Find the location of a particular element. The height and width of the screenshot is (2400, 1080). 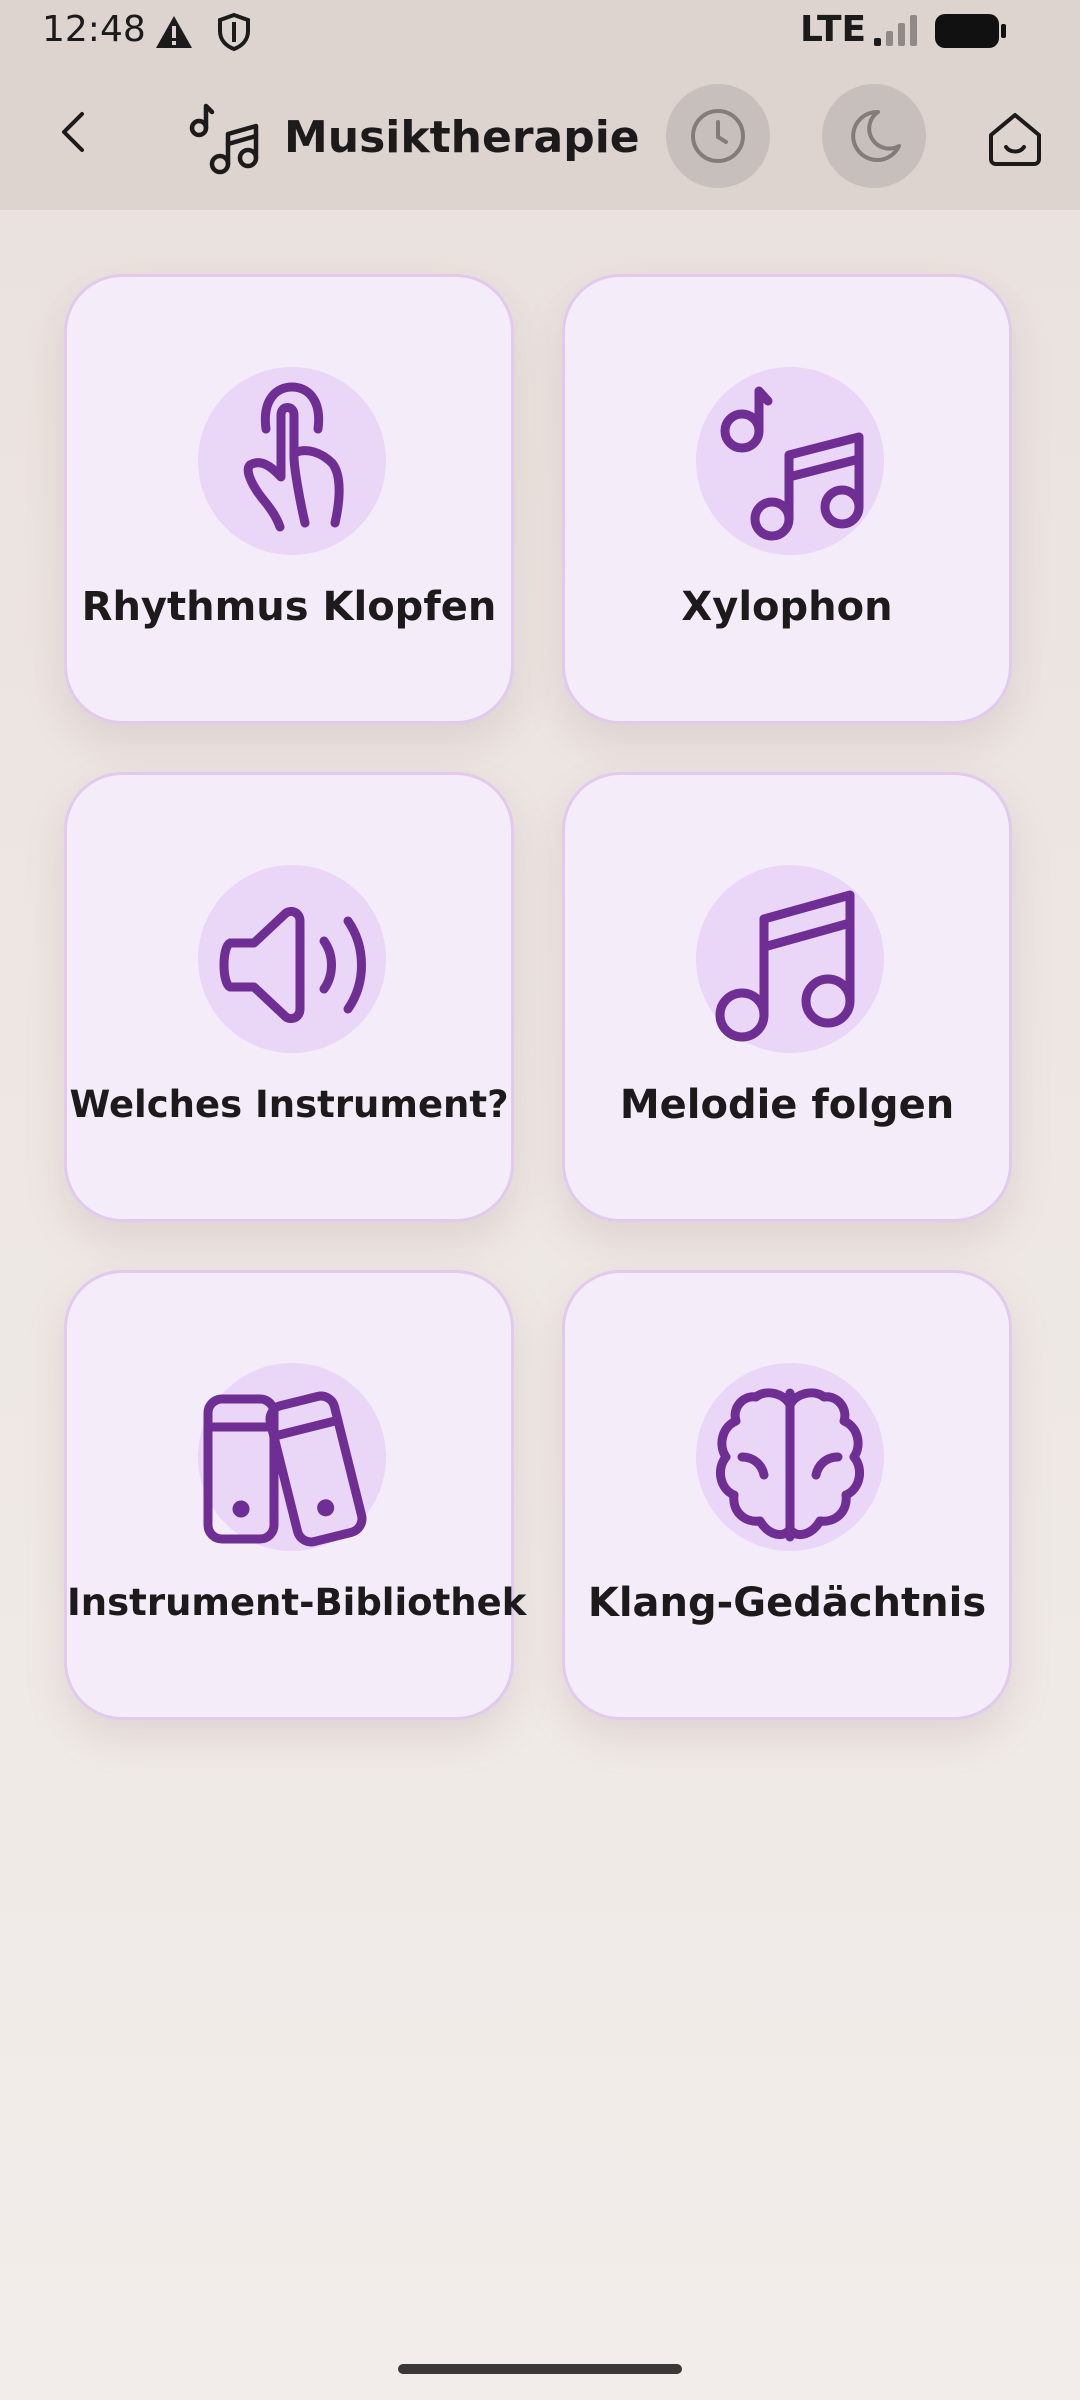

tap-finger-icon is located at coordinates (293, 457).